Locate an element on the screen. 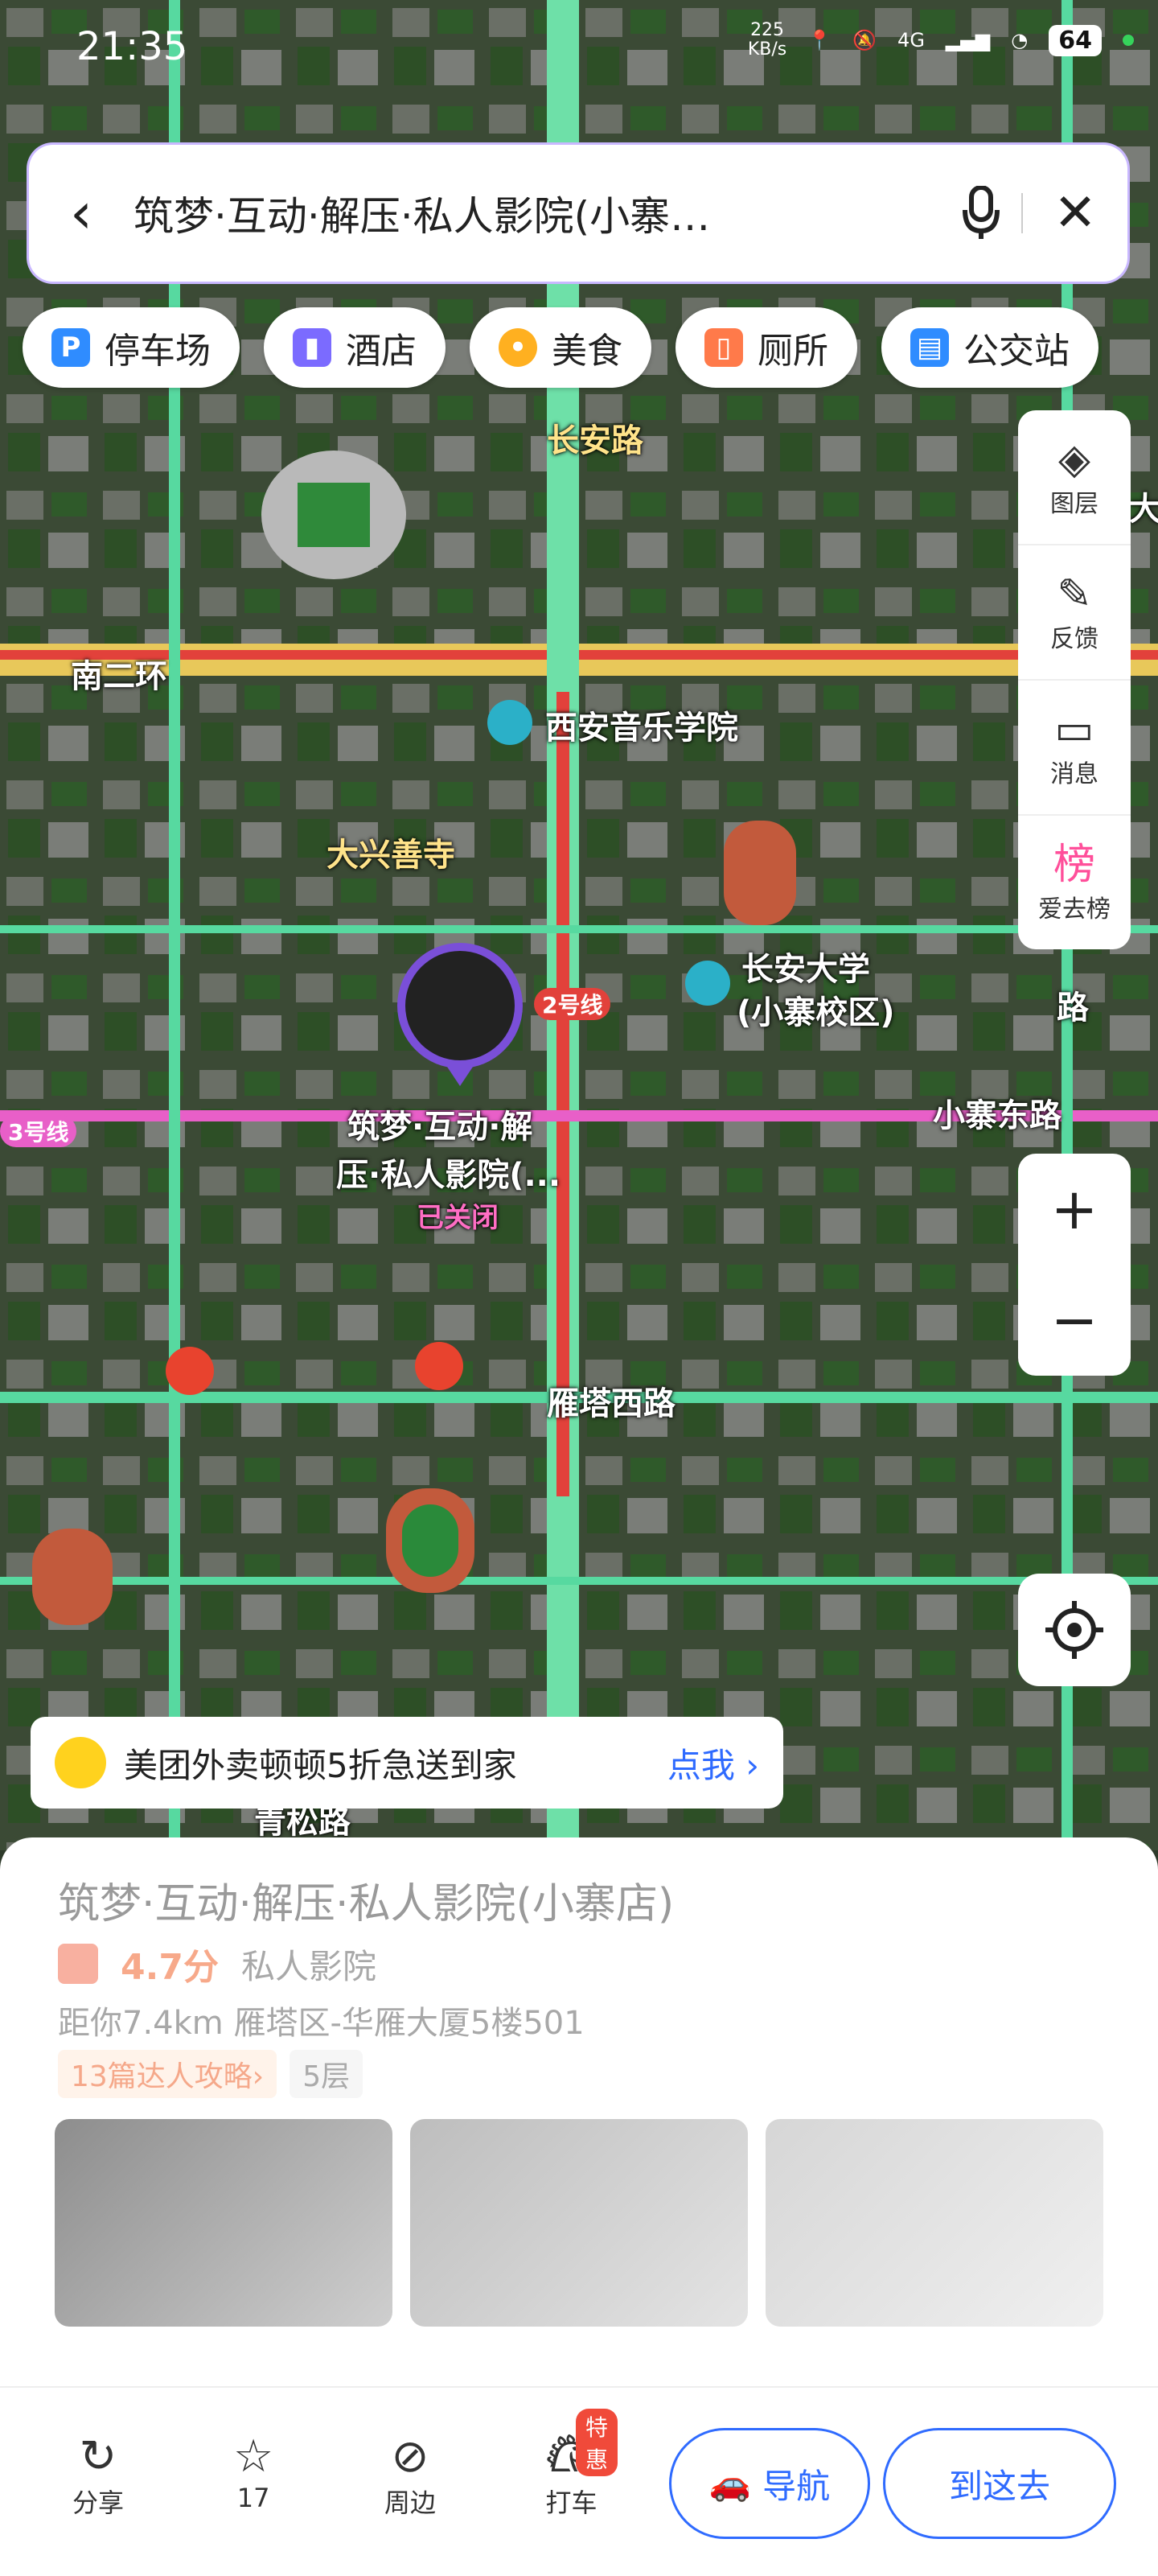  poi-status: 已关闭 is located at coordinates (458, 1218).